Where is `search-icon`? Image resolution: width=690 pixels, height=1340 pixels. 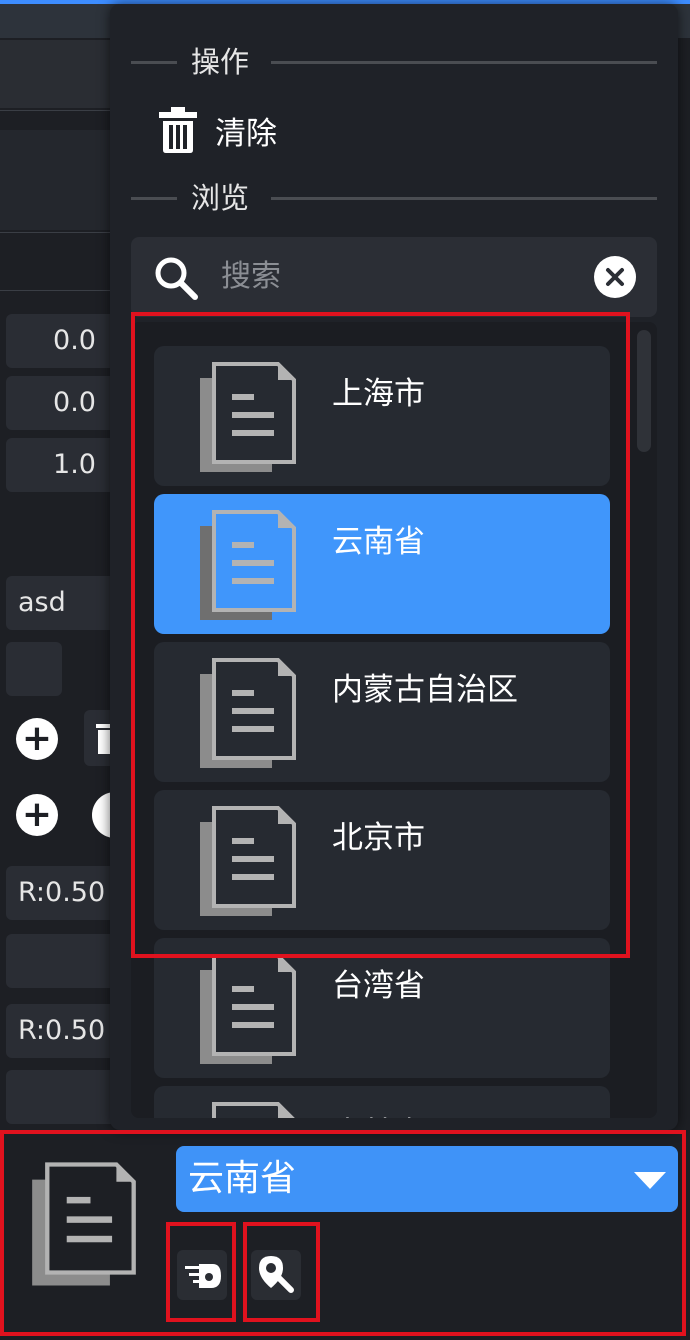
search-icon is located at coordinates (176, 278).